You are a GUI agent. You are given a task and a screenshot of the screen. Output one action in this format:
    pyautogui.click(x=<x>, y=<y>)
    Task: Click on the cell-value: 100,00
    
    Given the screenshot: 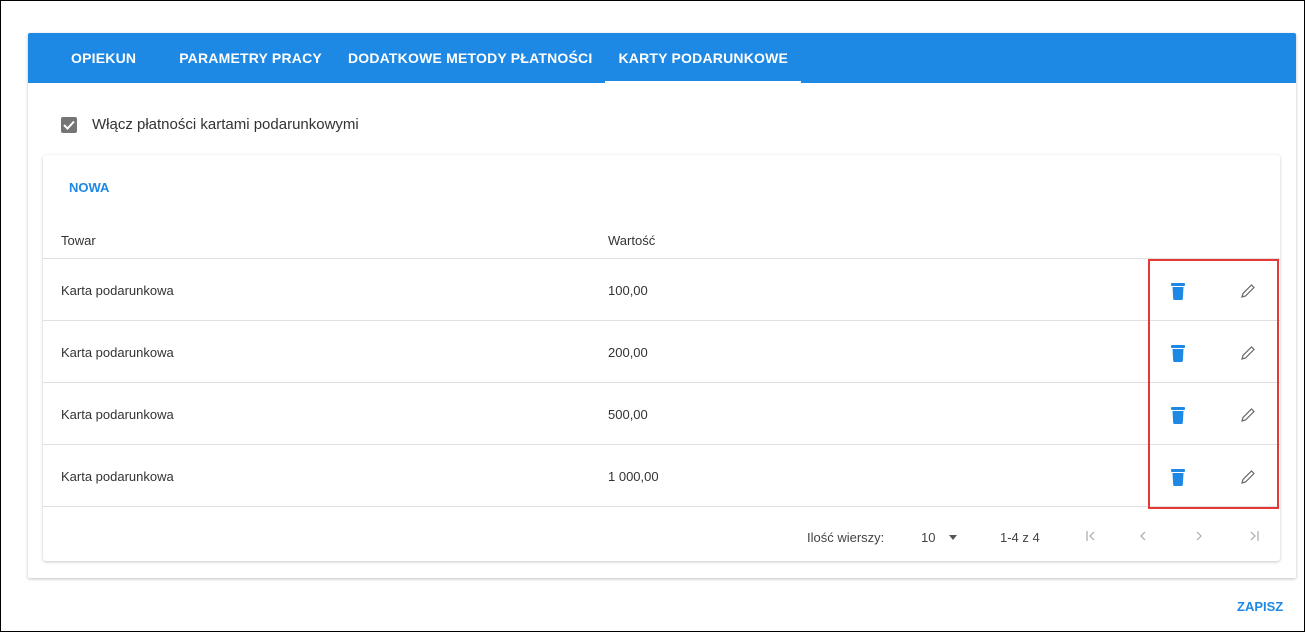 What is the action you would take?
    pyautogui.click(x=628, y=290)
    